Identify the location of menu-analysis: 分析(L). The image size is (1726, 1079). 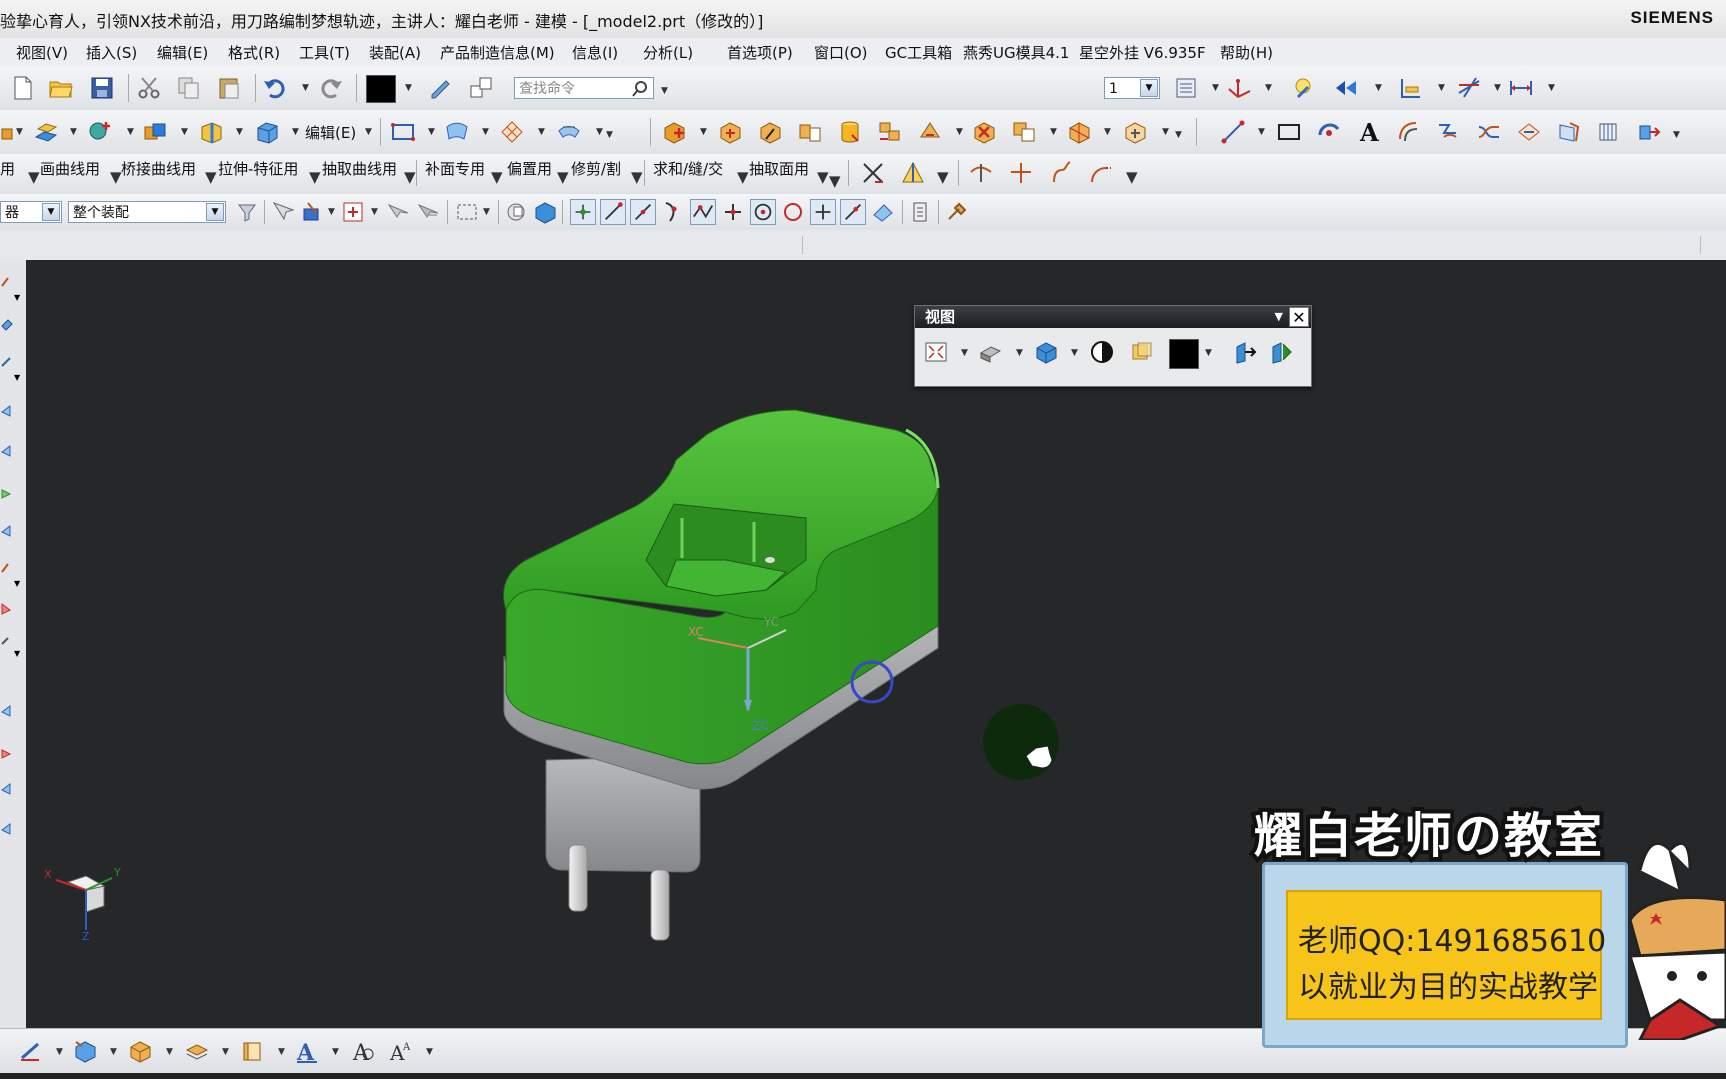
(668, 52).